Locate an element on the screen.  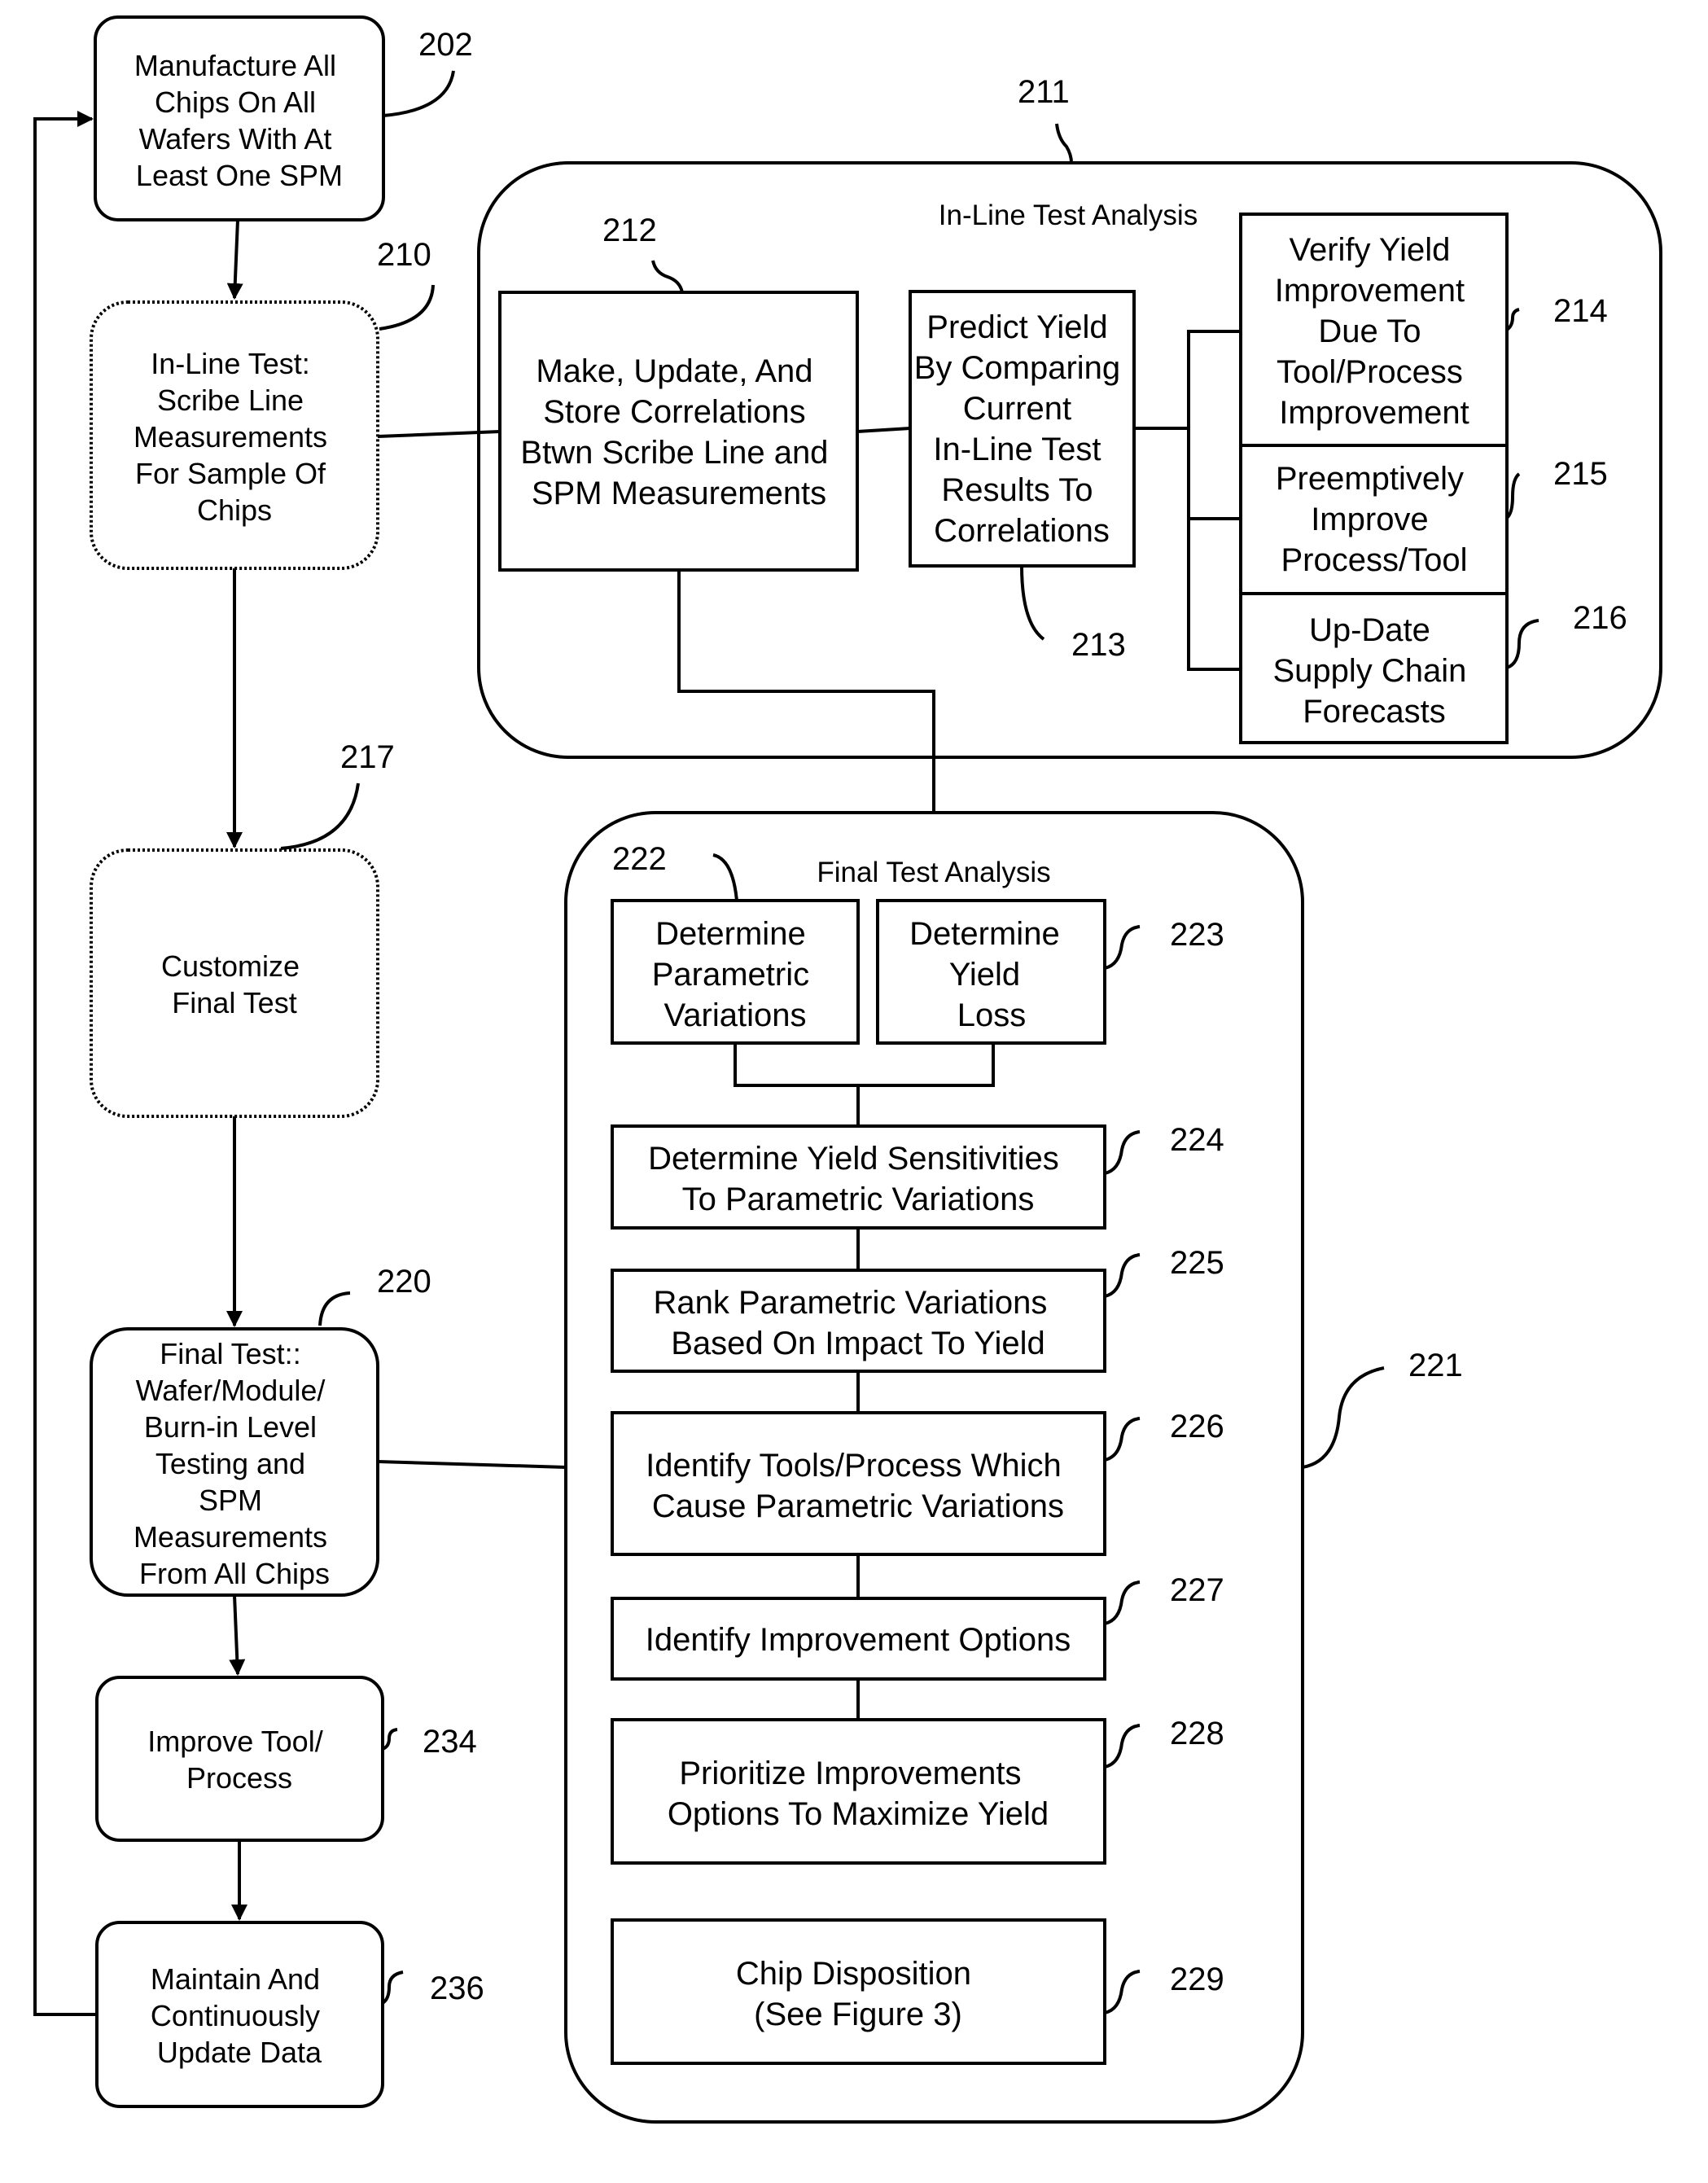
node-222: Determine Parametric Variations is located at coordinates (735, 972).